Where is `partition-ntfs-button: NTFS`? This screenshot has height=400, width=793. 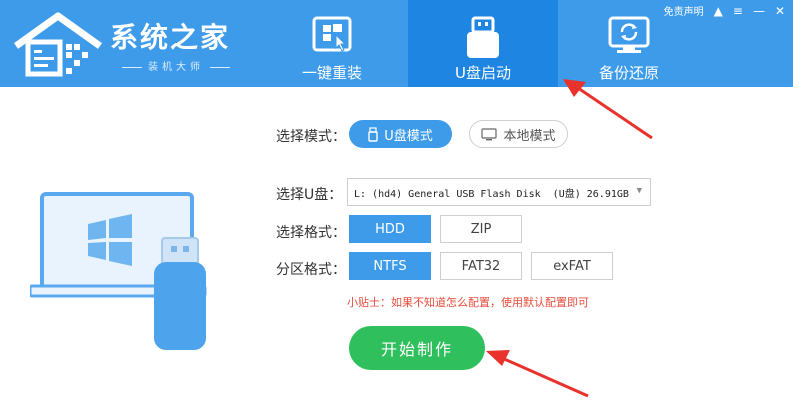
partition-ntfs-button: NTFS is located at coordinates (390, 266).